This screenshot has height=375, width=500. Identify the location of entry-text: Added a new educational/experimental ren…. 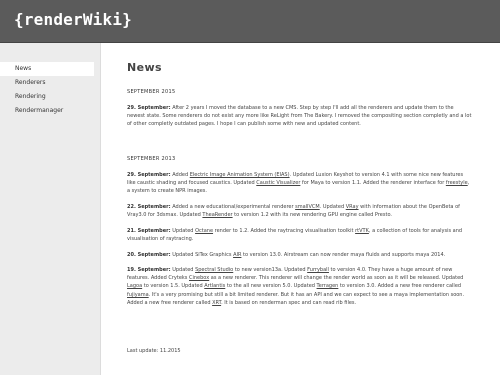
(234, 207).